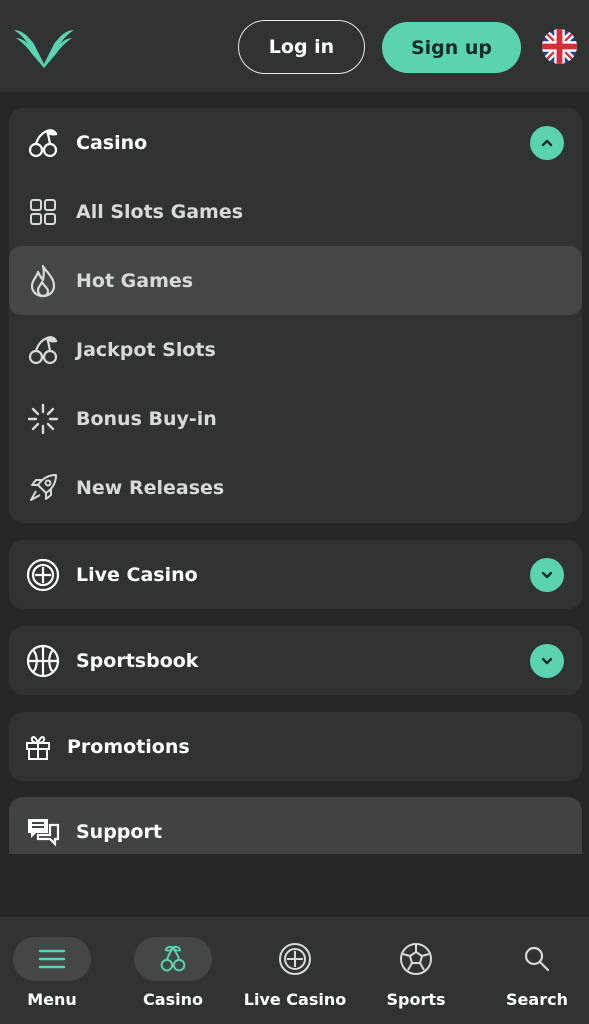  I want to click on grid-icon, so click(43, 212).